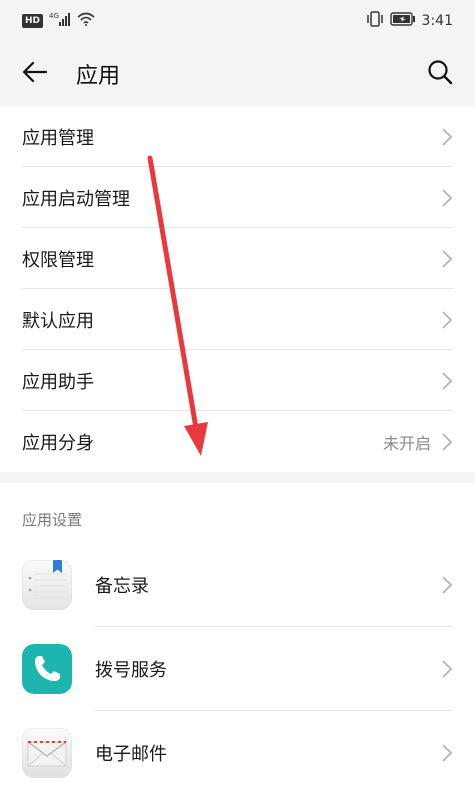 The height and width of the screenshot is (789, 475). Describe the element at coordinates (58, 138) in the screenshot. I see `menu-item-label: 应用管理` at that location.